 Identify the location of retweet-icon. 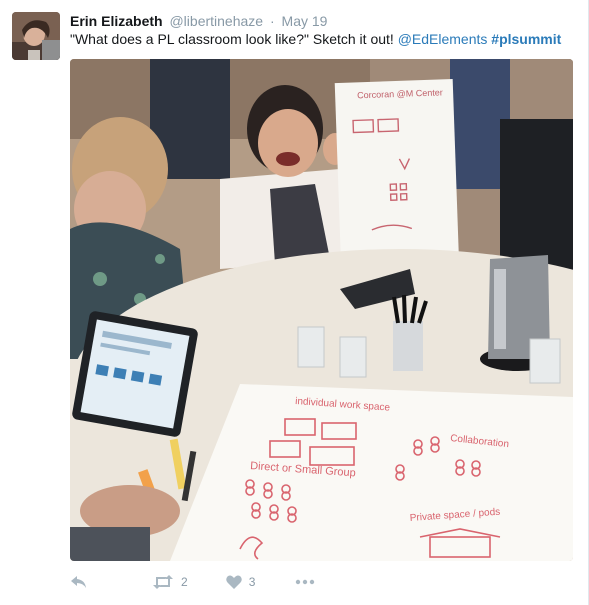
(163, 582).